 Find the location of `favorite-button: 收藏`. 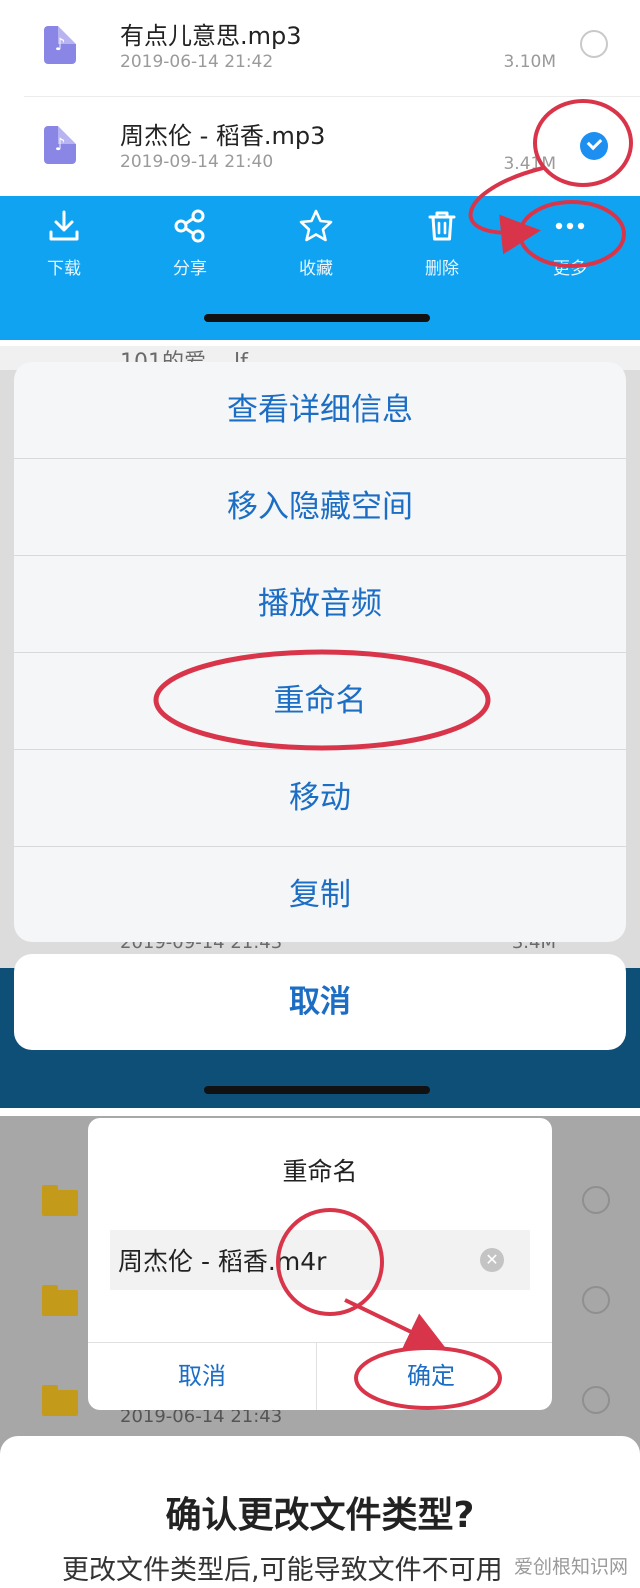

favorite-button: 收藏 is located at coordinates (316, 243).